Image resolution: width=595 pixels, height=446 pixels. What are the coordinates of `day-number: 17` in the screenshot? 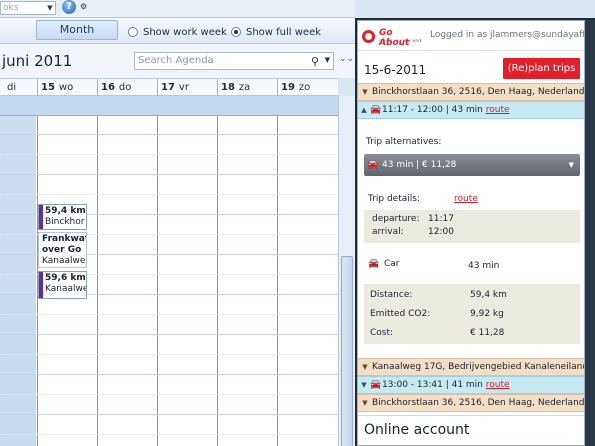 It's located at (168, 87).